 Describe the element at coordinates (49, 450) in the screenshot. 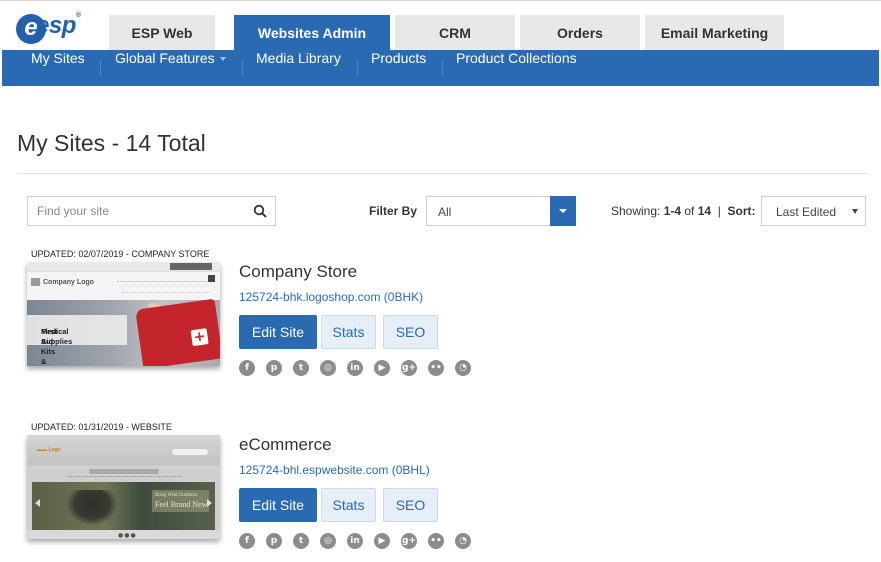

I see `thumb-logo: ▬▬ Logo` at that location.